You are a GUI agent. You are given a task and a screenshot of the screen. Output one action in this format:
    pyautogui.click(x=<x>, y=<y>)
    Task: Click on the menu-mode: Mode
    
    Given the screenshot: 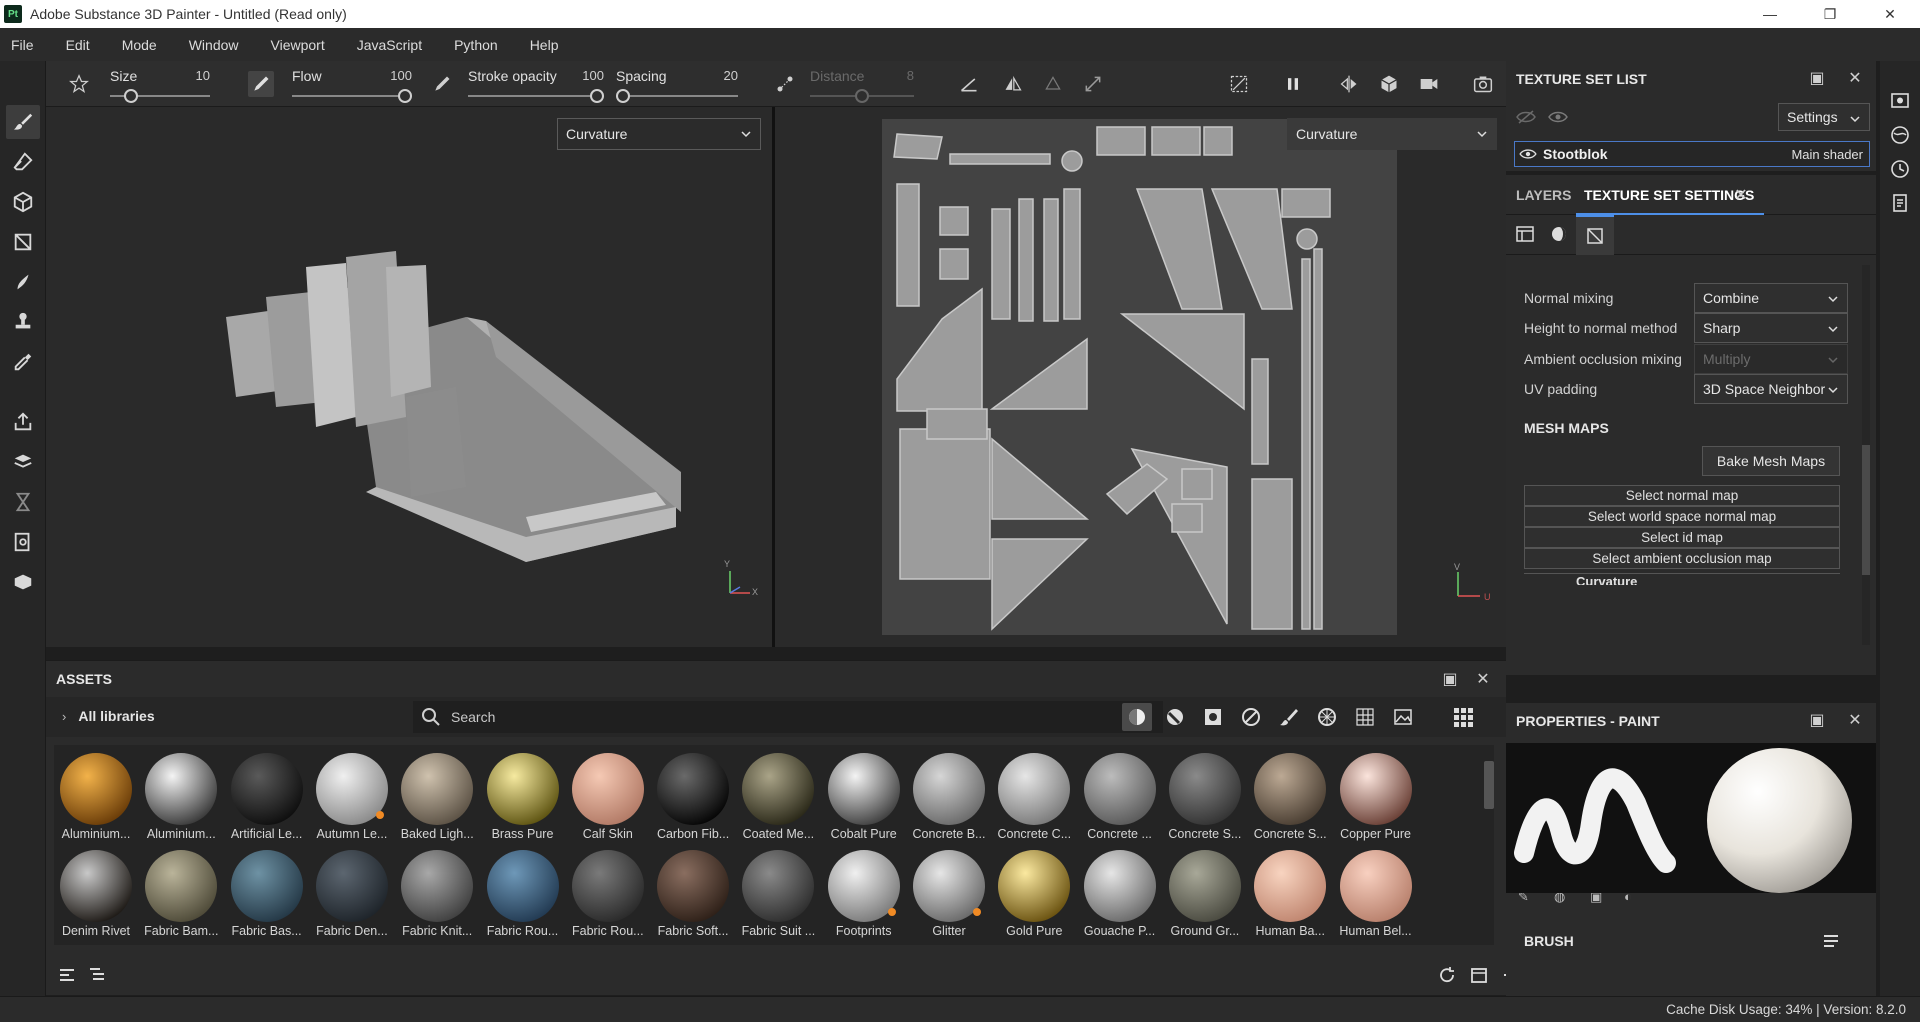 What is the action you would take?
    pyautogui.click(x=139, y=45)
    